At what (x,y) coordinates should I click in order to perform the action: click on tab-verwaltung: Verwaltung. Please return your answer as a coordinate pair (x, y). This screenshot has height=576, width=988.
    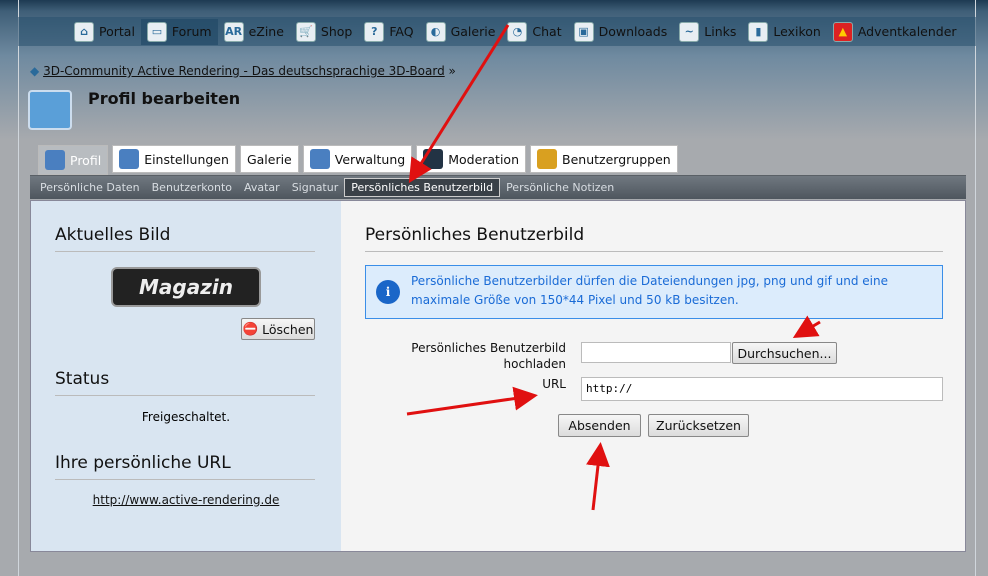
    Looking at the image, I should click on (357, 159).